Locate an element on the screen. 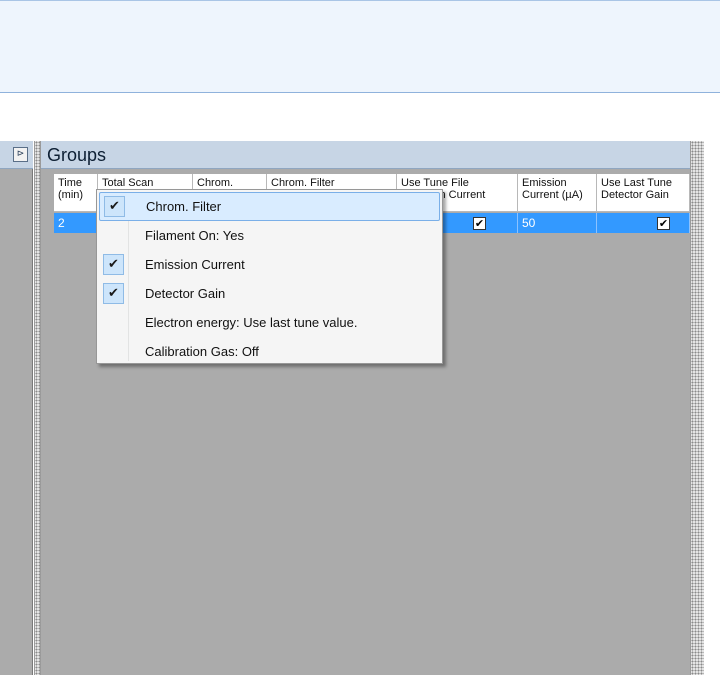  cell-use-last-detector-gain: ✔ is located at coordinates (643, 223).